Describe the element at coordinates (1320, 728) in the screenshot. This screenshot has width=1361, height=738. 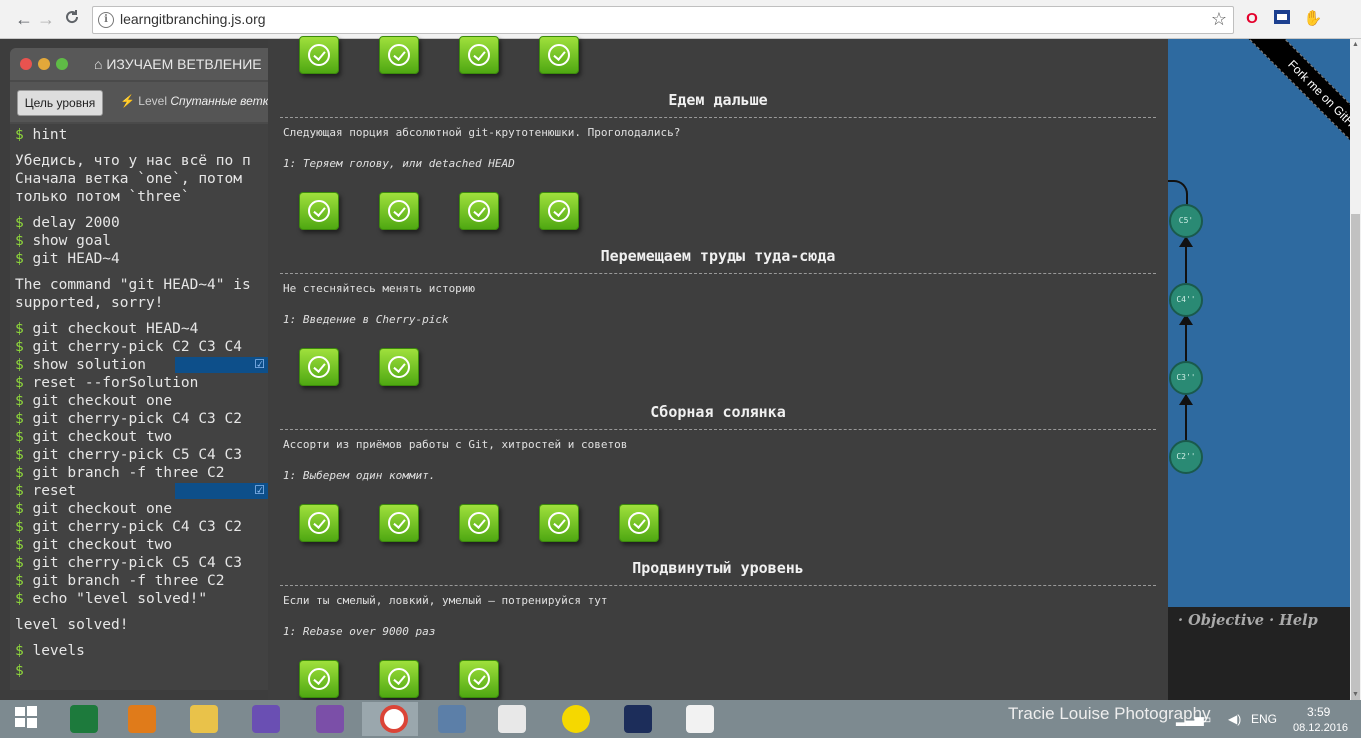
I see `clock-date: 08.12.2016` at that location.